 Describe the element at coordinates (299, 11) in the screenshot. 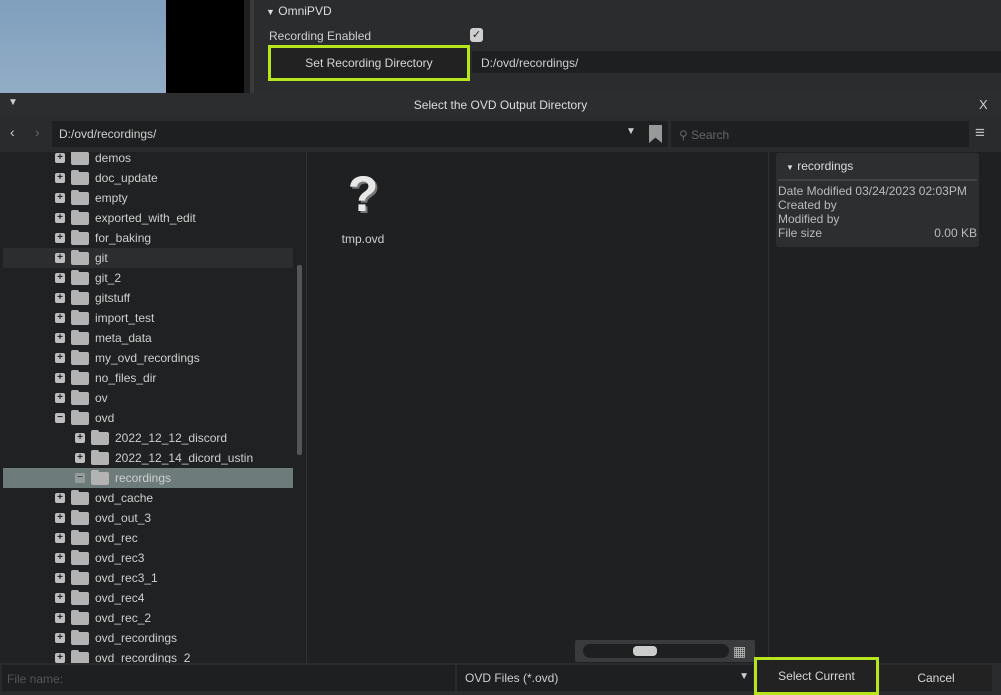

I see `section-header: ▼ OmniPVD` at that location.